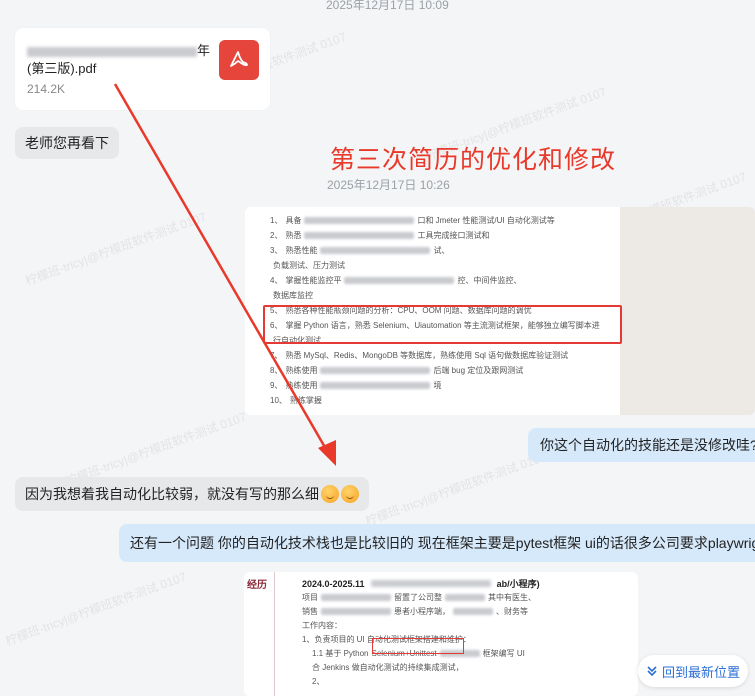 The image size is (755, 696). What do you see at coordinates (387, 6) in the screenshot?
I see `timestamp: 2025年12月17日 10:09` at bounding box center [387, 6].